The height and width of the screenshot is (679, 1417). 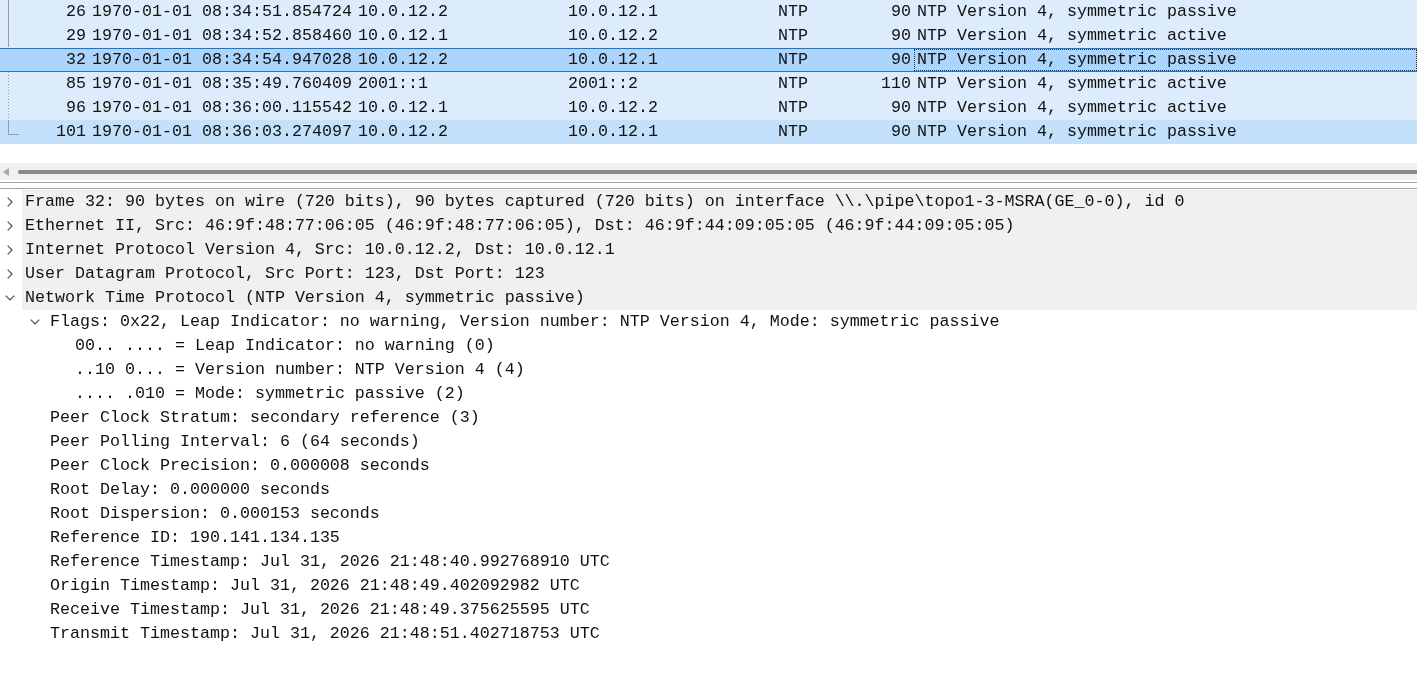 What do you see at coordinates (719, 298) in the screenshot?
I see `tree-item: Network Time Protocol (NTP Version 4, symmetric passive)` at bounding box center [719, 298].